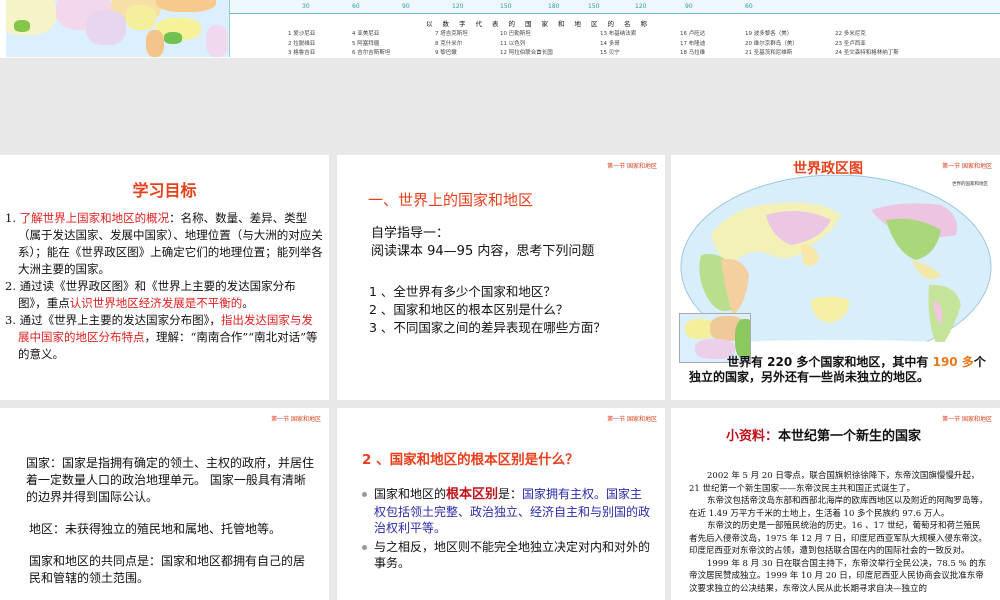 This screenshot has height=600, width=1000. What do you see at coordinates (693, 53) in the screenshot?
I see `country-entry: 18 马拉维` at bounding box center [693, 53].